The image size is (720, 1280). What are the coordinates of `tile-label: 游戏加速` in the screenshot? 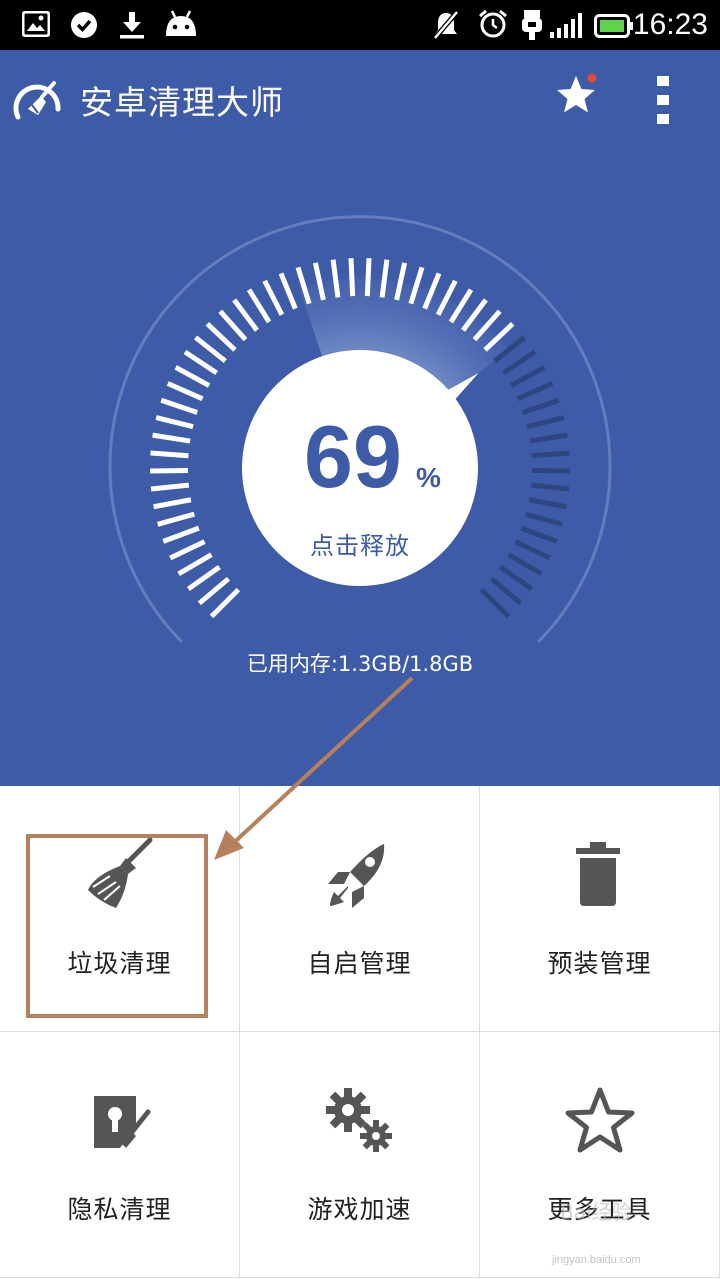 It's located at (359, 1209).